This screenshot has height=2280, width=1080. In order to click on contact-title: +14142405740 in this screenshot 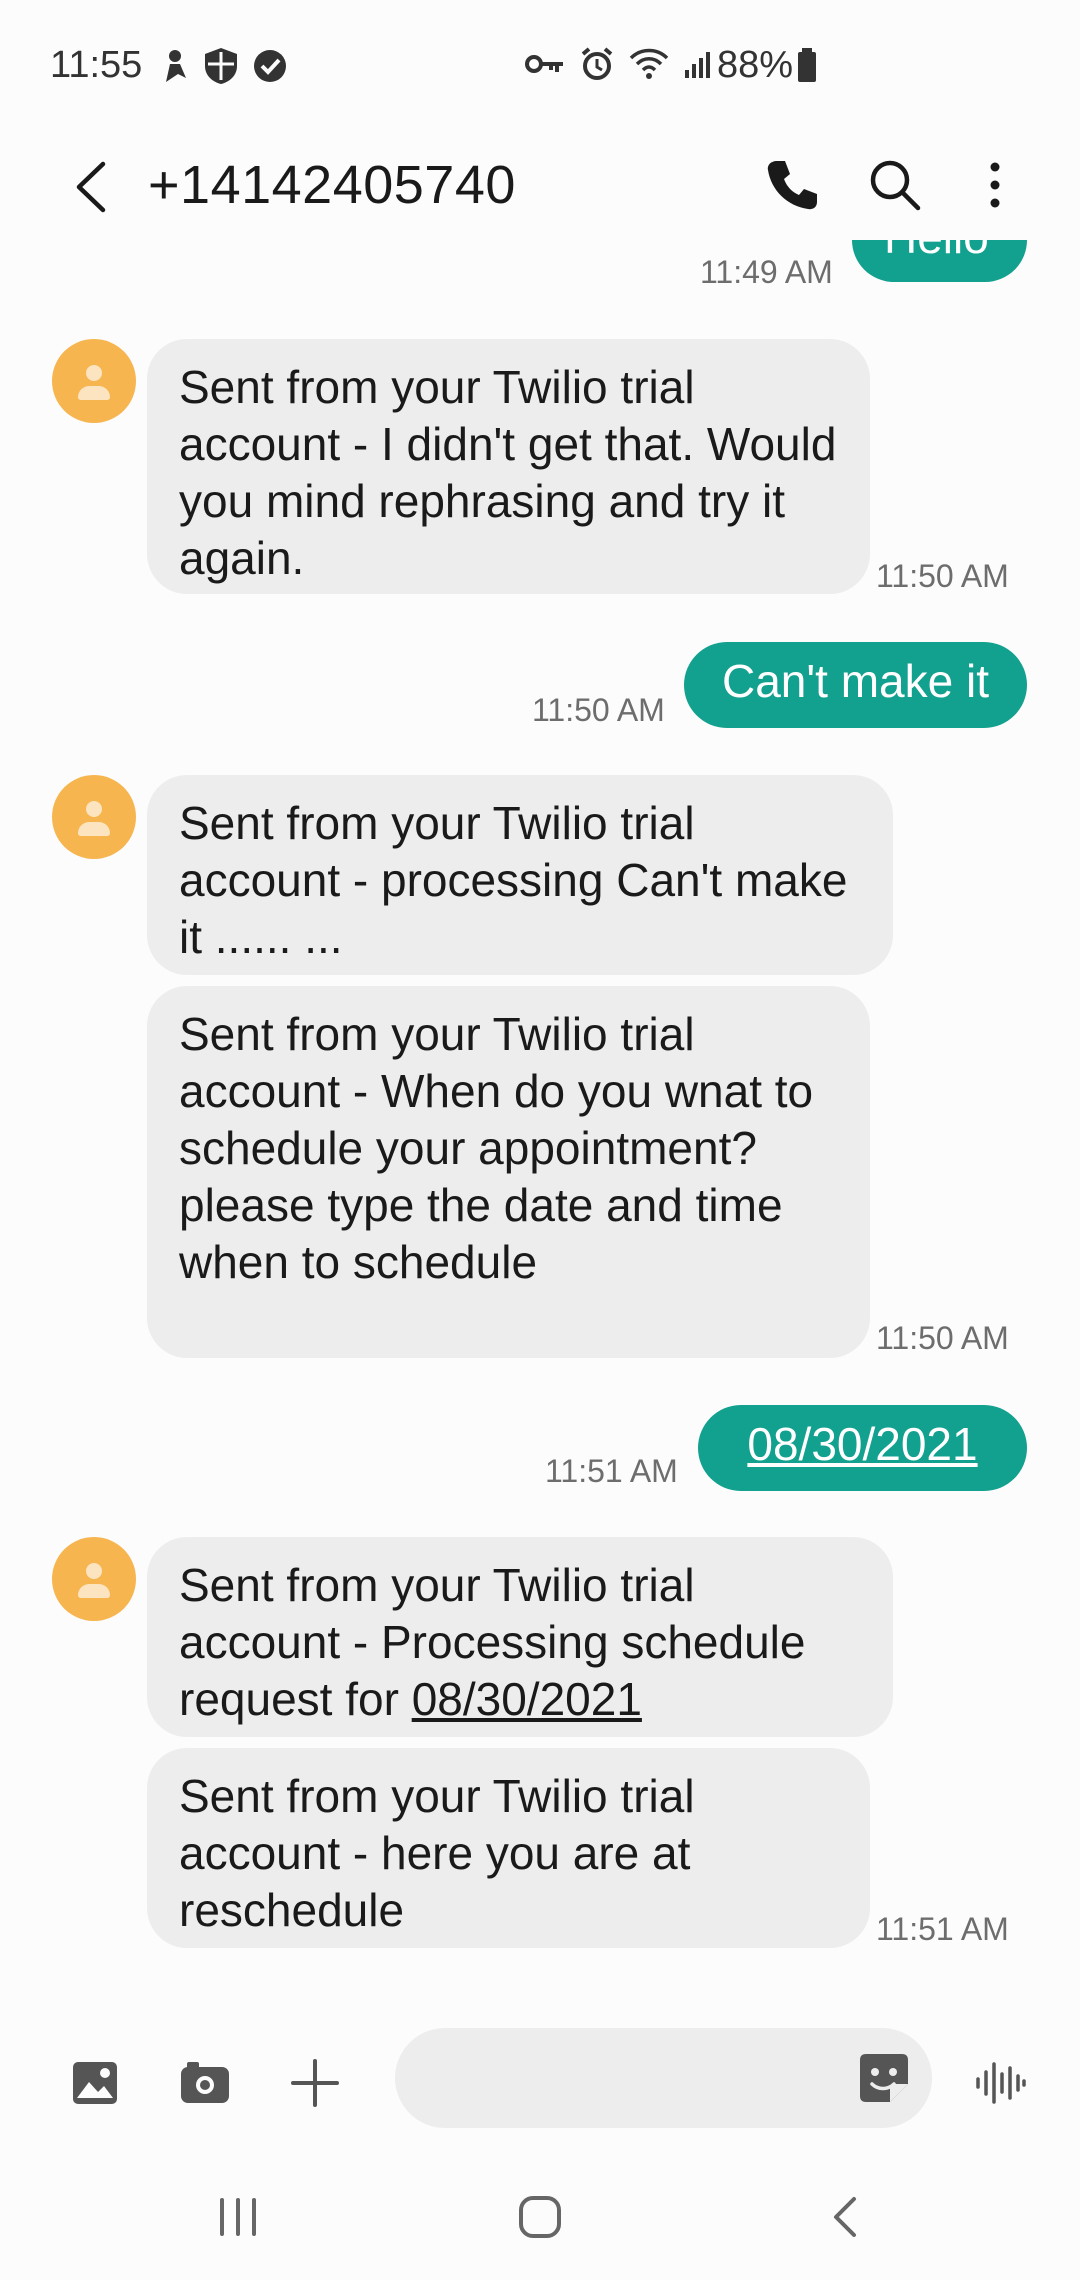, I will do `click(332, 185)`.